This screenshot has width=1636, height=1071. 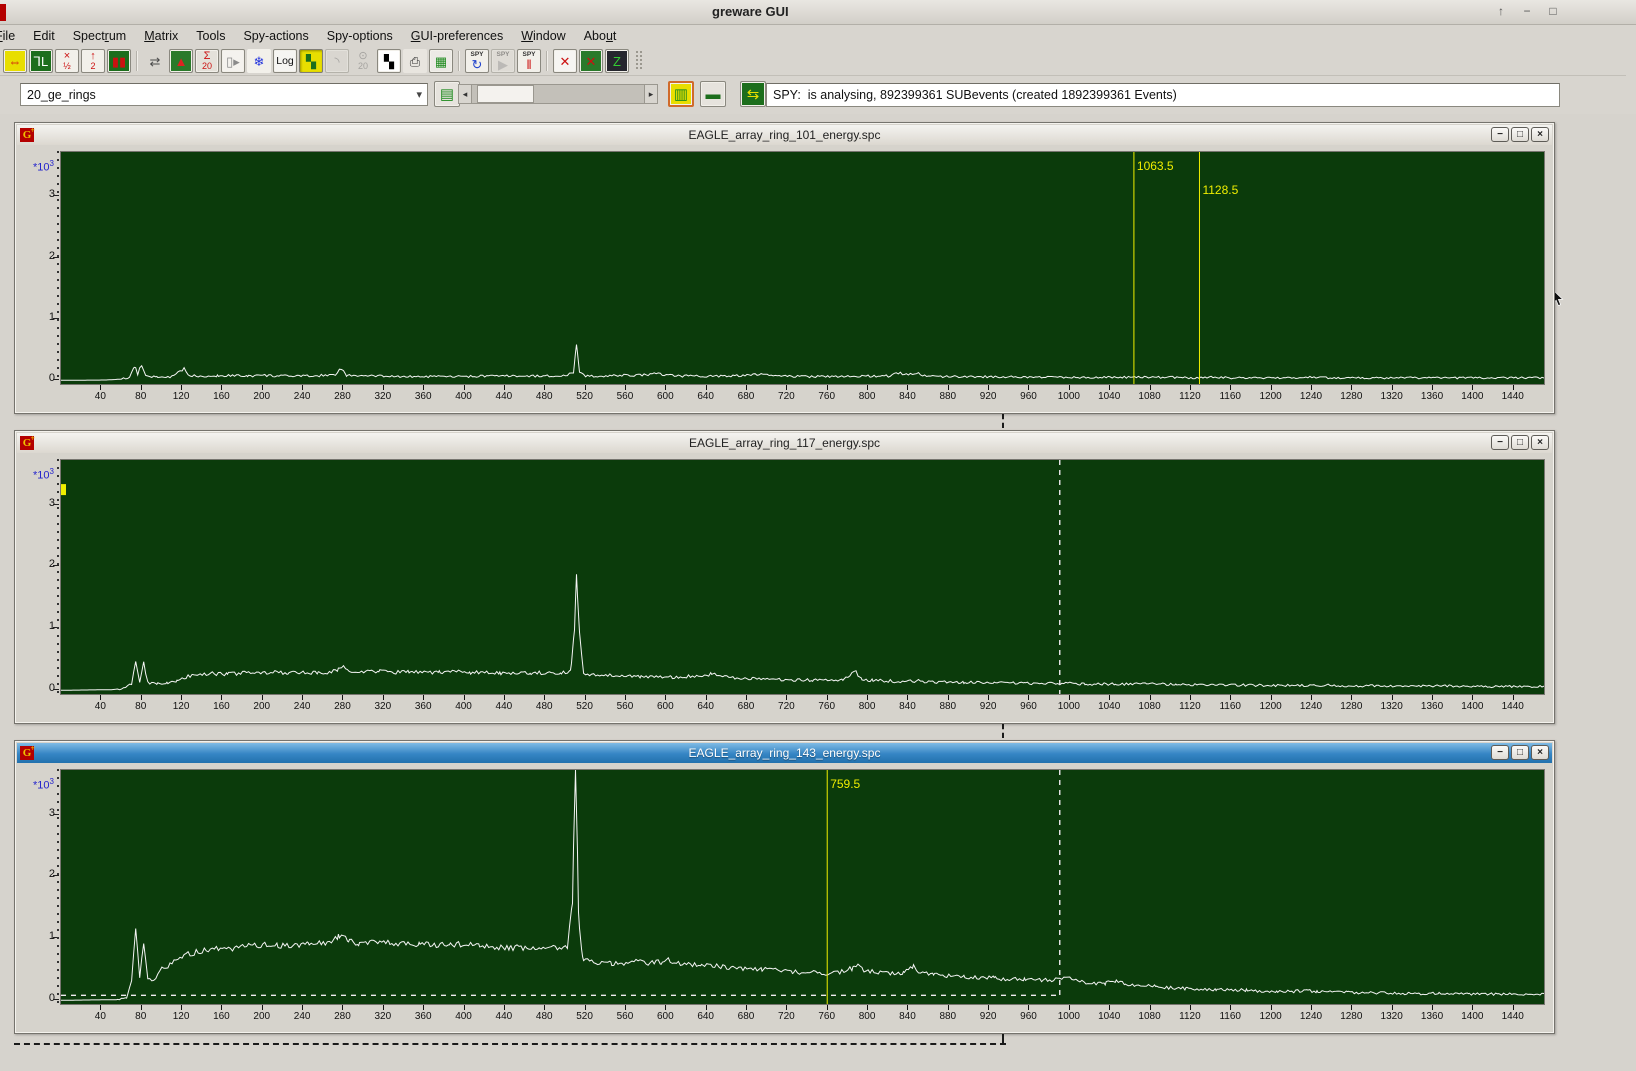 I want to click on selection-dash-v, so click(x=1003, y=1038).